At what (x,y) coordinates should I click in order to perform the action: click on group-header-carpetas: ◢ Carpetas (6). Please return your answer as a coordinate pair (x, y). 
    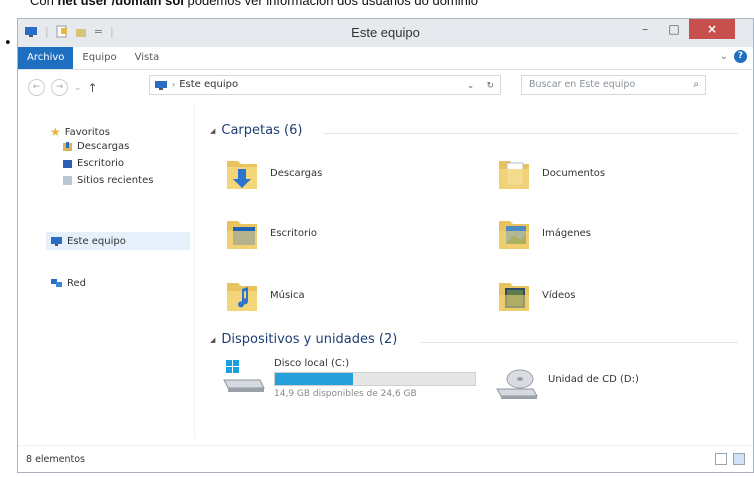
    Looking at the image, I should click on (256, 130).